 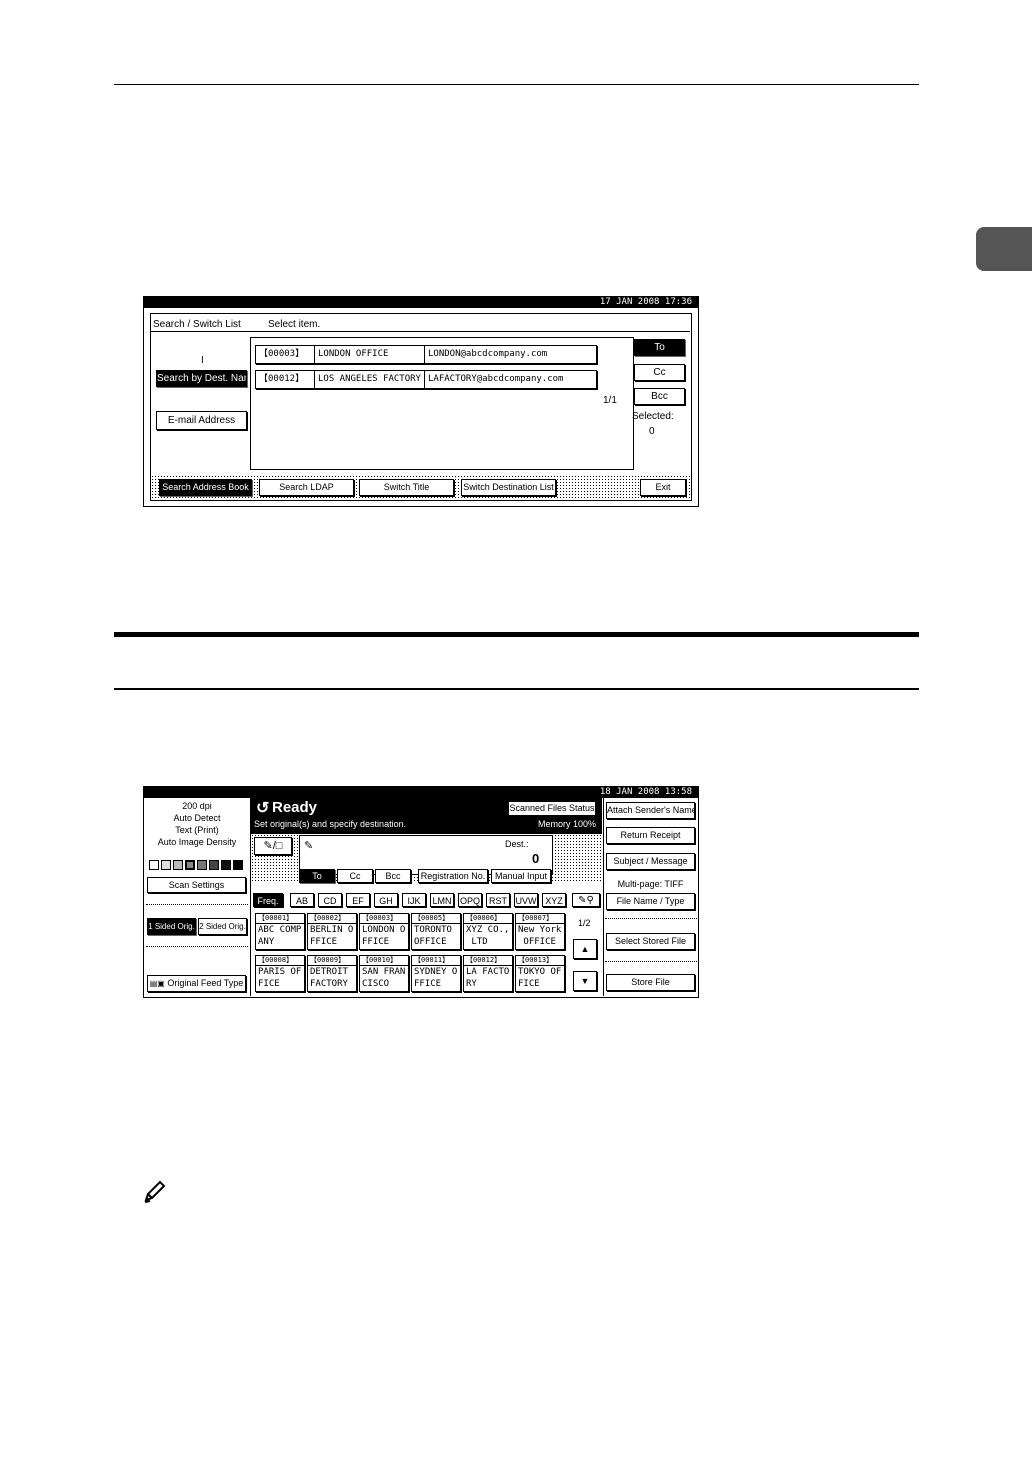 What do you see at coordinates (205, 487) in the screenshot?
I see `search-address-book-button: Search Address Book` at bounding box center [205, 487].